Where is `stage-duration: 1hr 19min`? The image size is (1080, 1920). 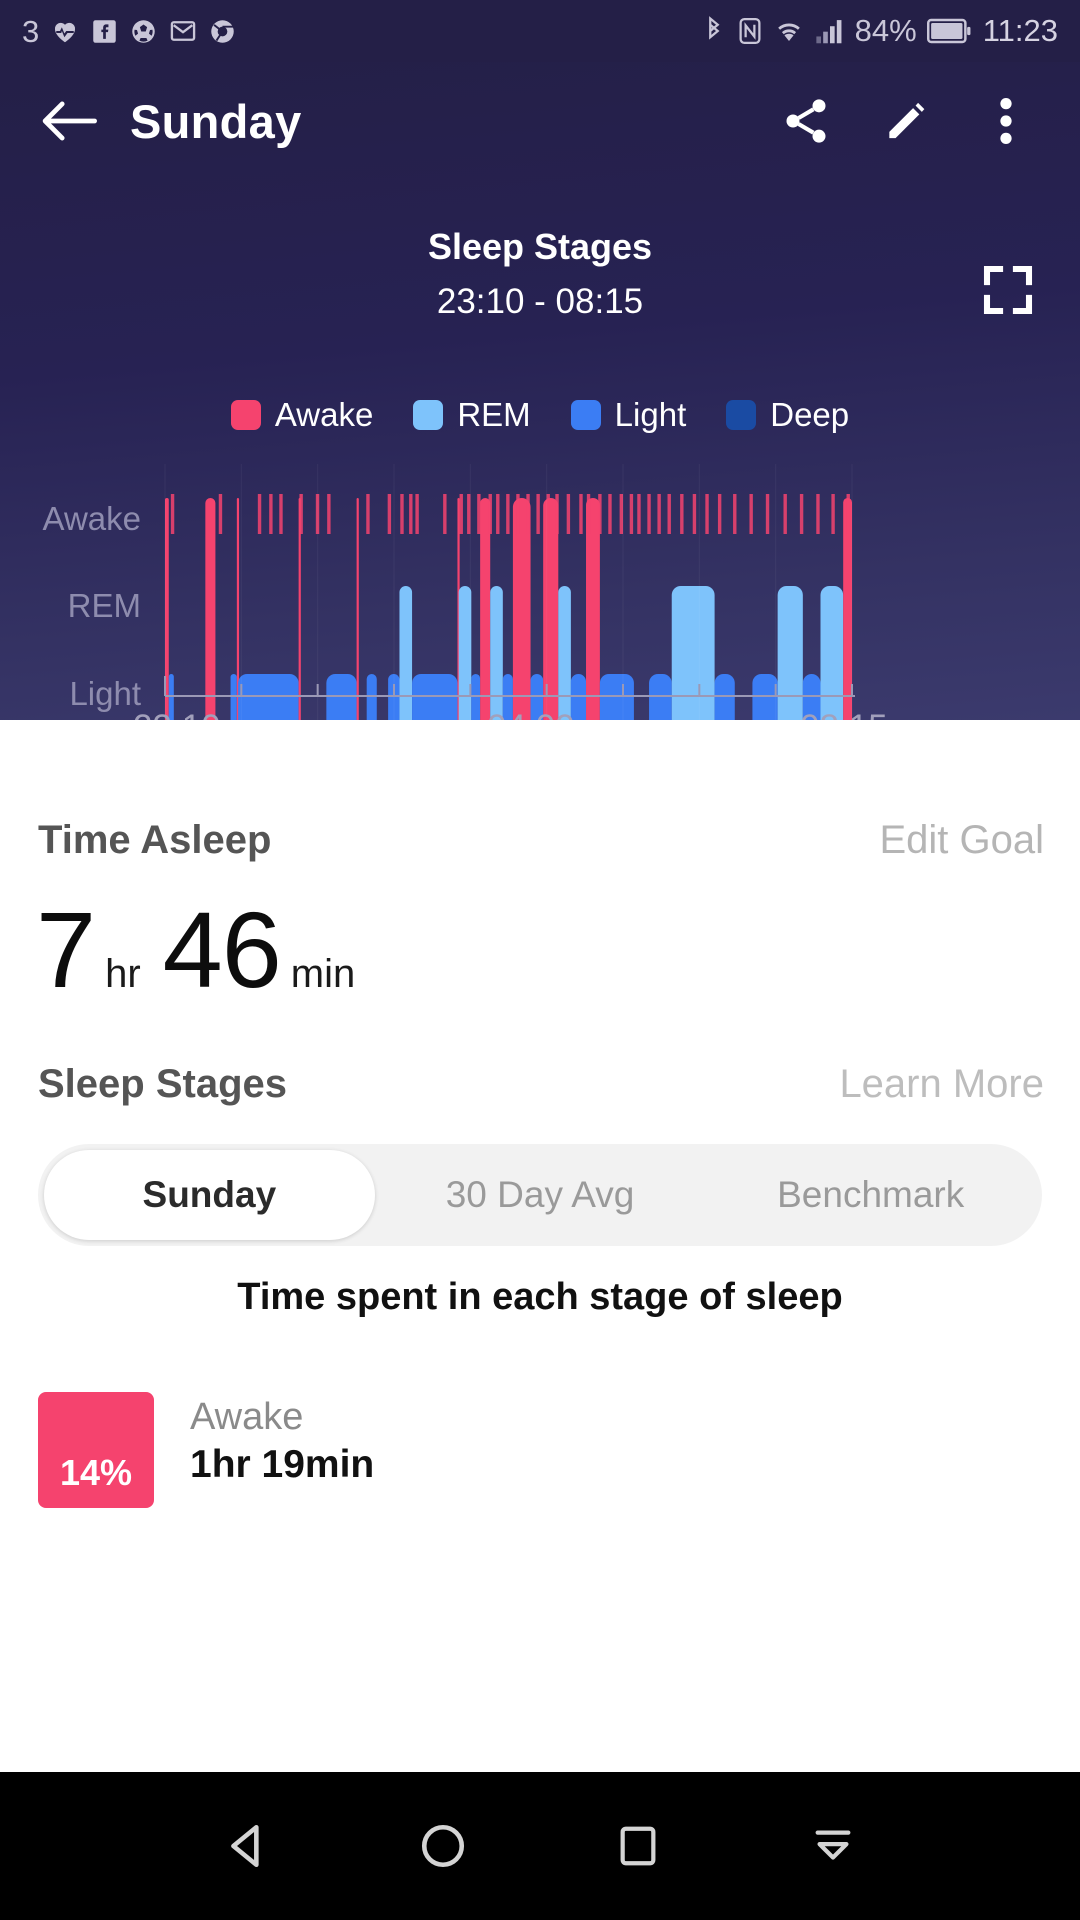 stage-duration: 1hr 19min is located at coordinates (282, 1464).